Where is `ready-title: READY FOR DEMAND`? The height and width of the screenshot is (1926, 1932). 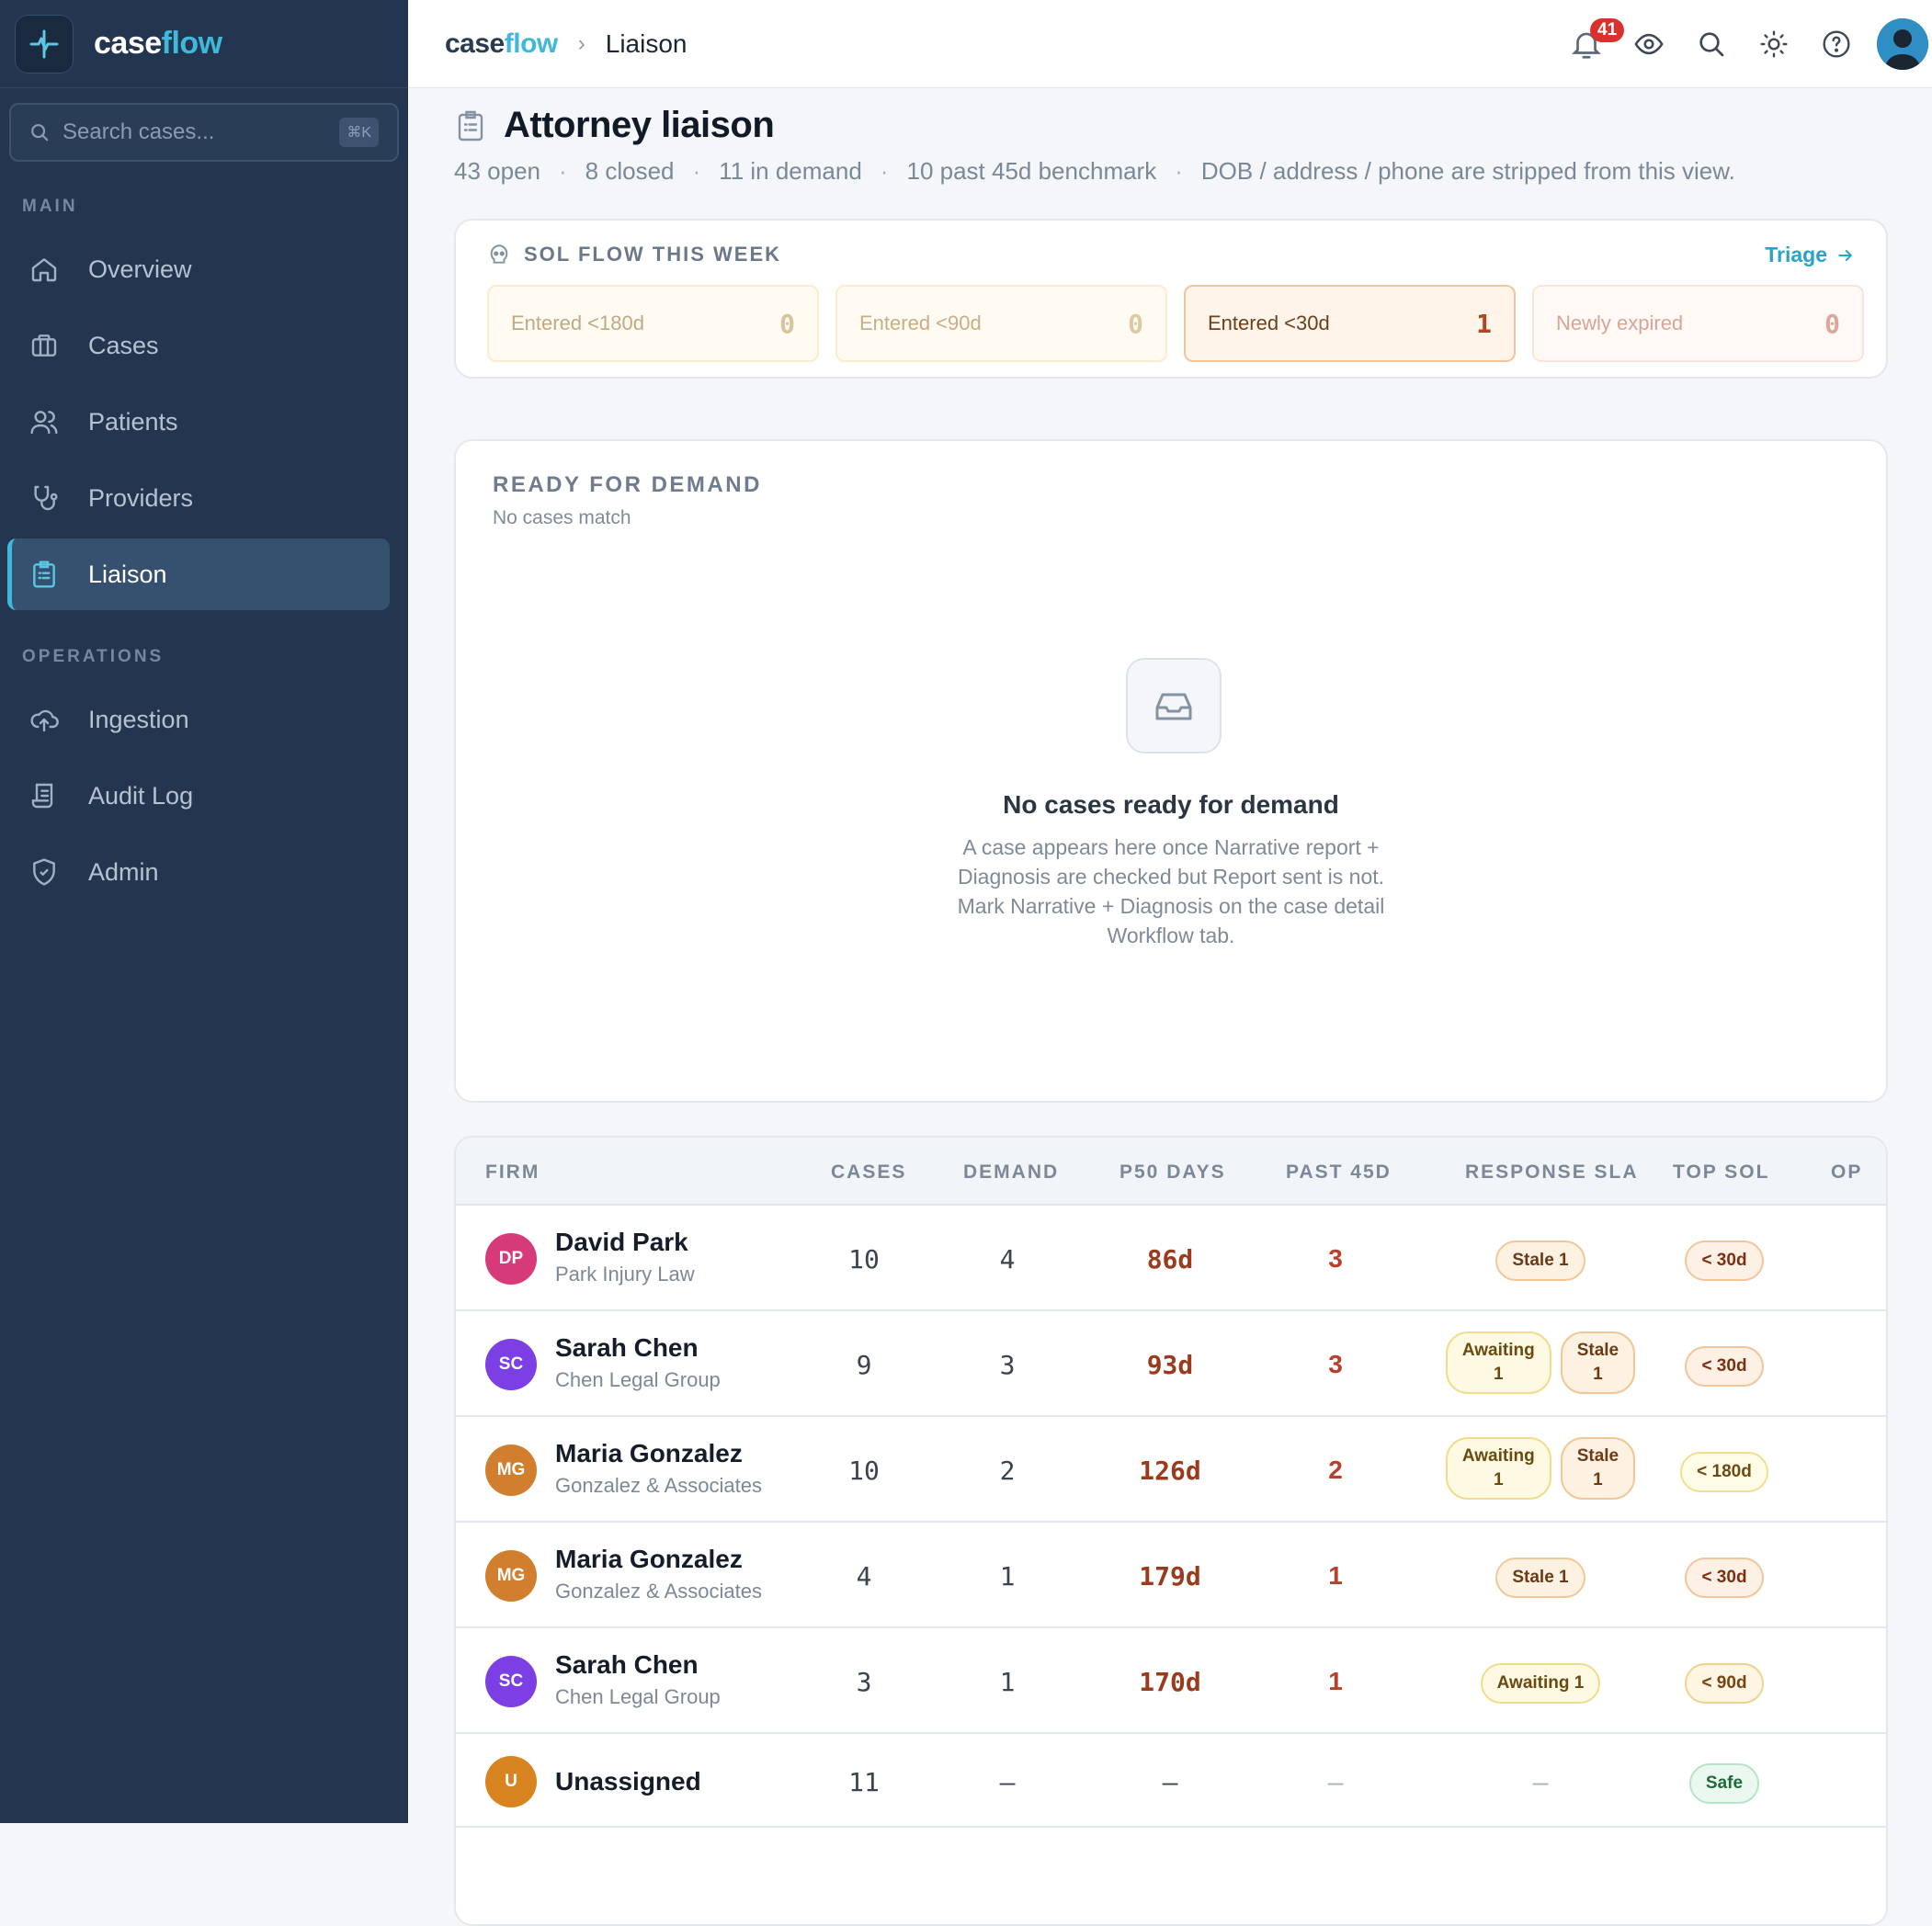
ready-title: READY FOR DEMAND is located at coordinates (627, 484).